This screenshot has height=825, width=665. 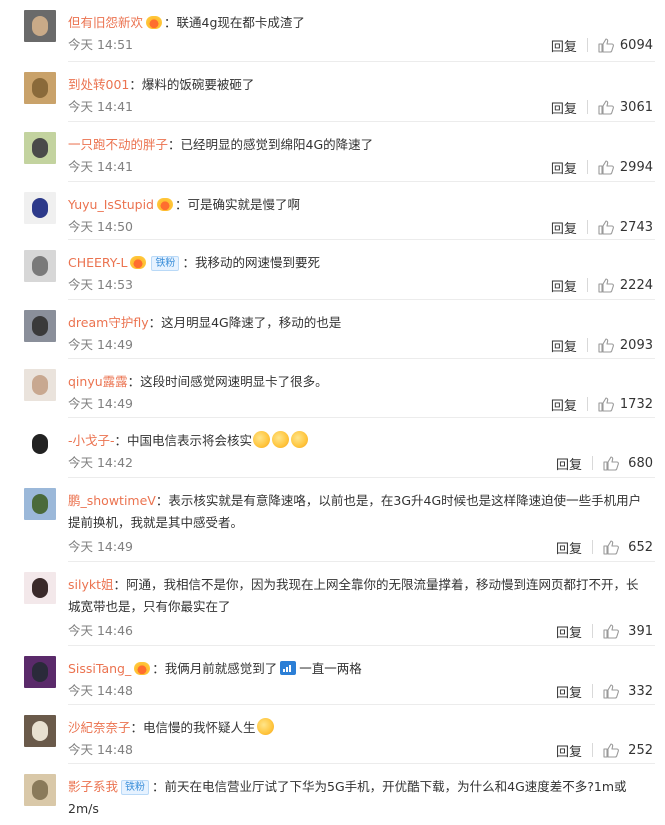 I want to click on comment-text: 但有旧怨新欢 ：联通4g现在都卡成渣了, so click(x=358, y=23).